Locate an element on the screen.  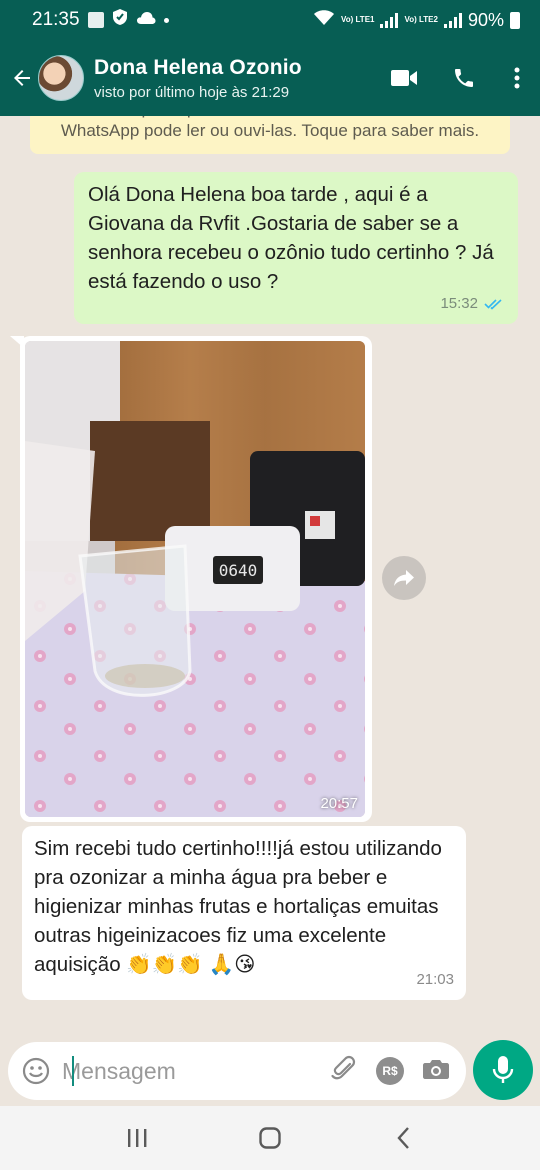
share-arrow-icon is located at coordinates (404, 578).